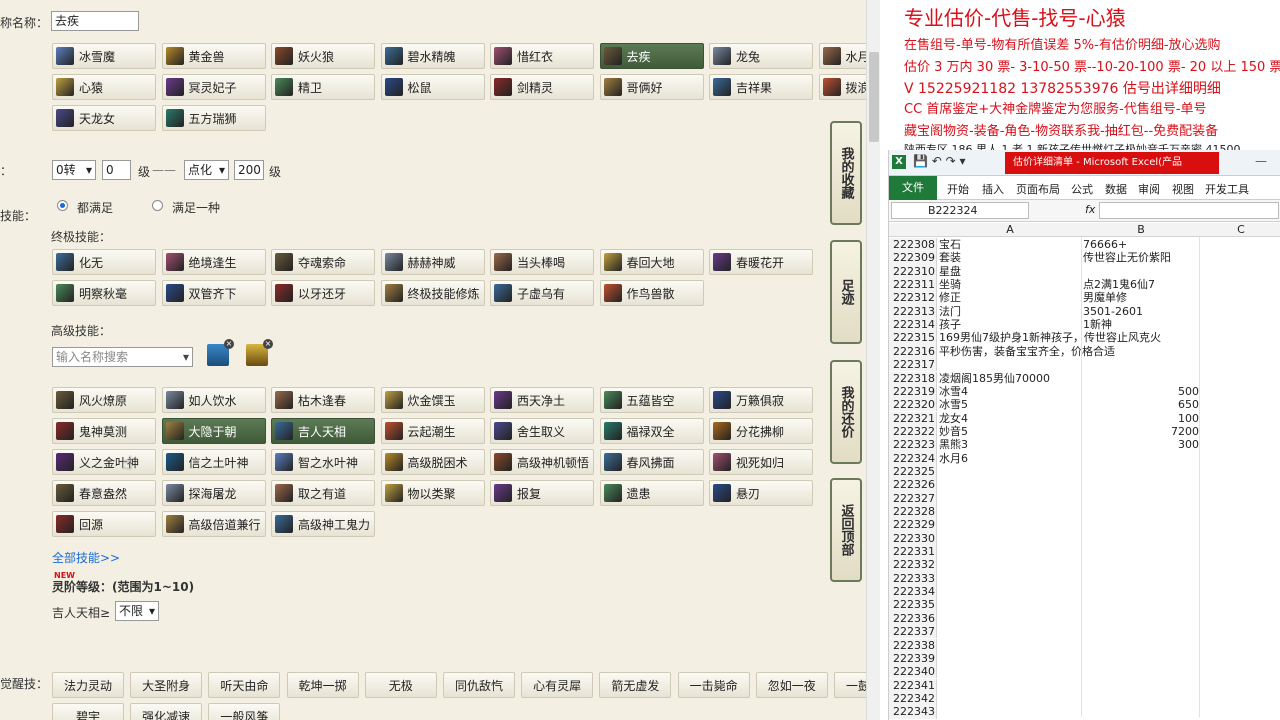 The width and height of the screenshot is (1280, 720). What do you see at coordinates (846, 173) in the screenshot?
I see `my-favorites-button: 我的收藏` at bounding box center [846, 173].